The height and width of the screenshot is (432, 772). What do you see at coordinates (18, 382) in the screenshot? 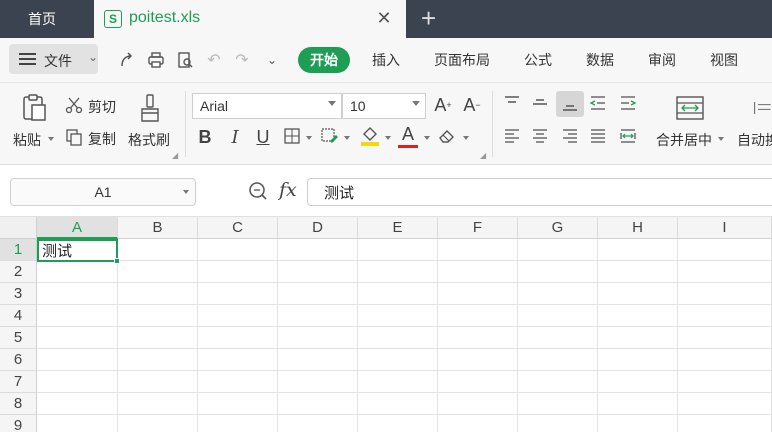
I see `row-header-7: 7` at bounding box center [18, 382].